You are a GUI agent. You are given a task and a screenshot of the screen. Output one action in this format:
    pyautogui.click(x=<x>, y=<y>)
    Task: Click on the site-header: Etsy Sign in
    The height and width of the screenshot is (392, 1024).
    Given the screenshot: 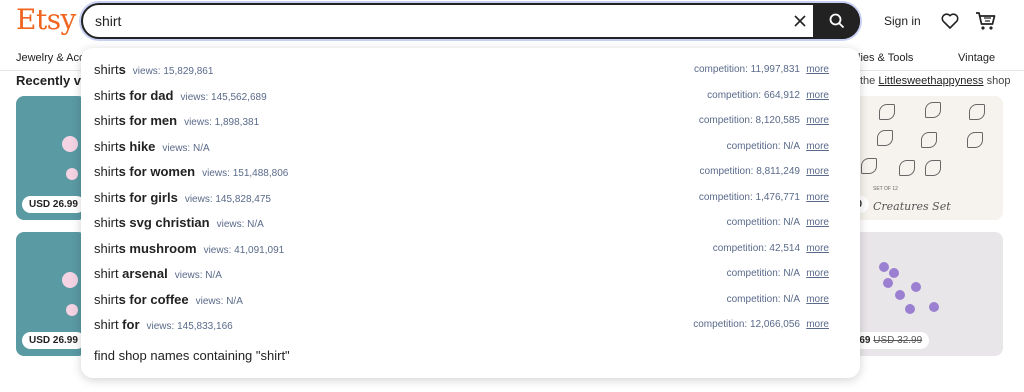 What is the action you would take?
    pyautogui.click(x=512, y=21)
    